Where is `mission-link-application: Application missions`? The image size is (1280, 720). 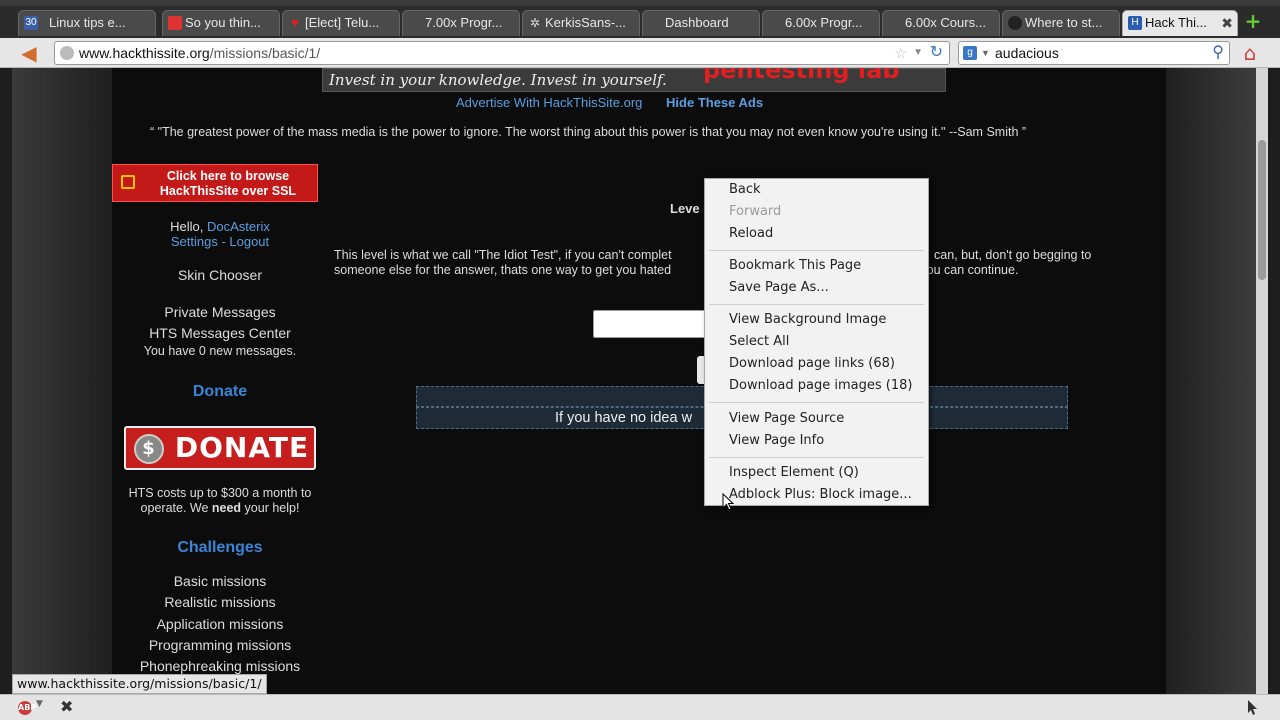 mission-link-application: Application missions is located at coordinates (220, 624).